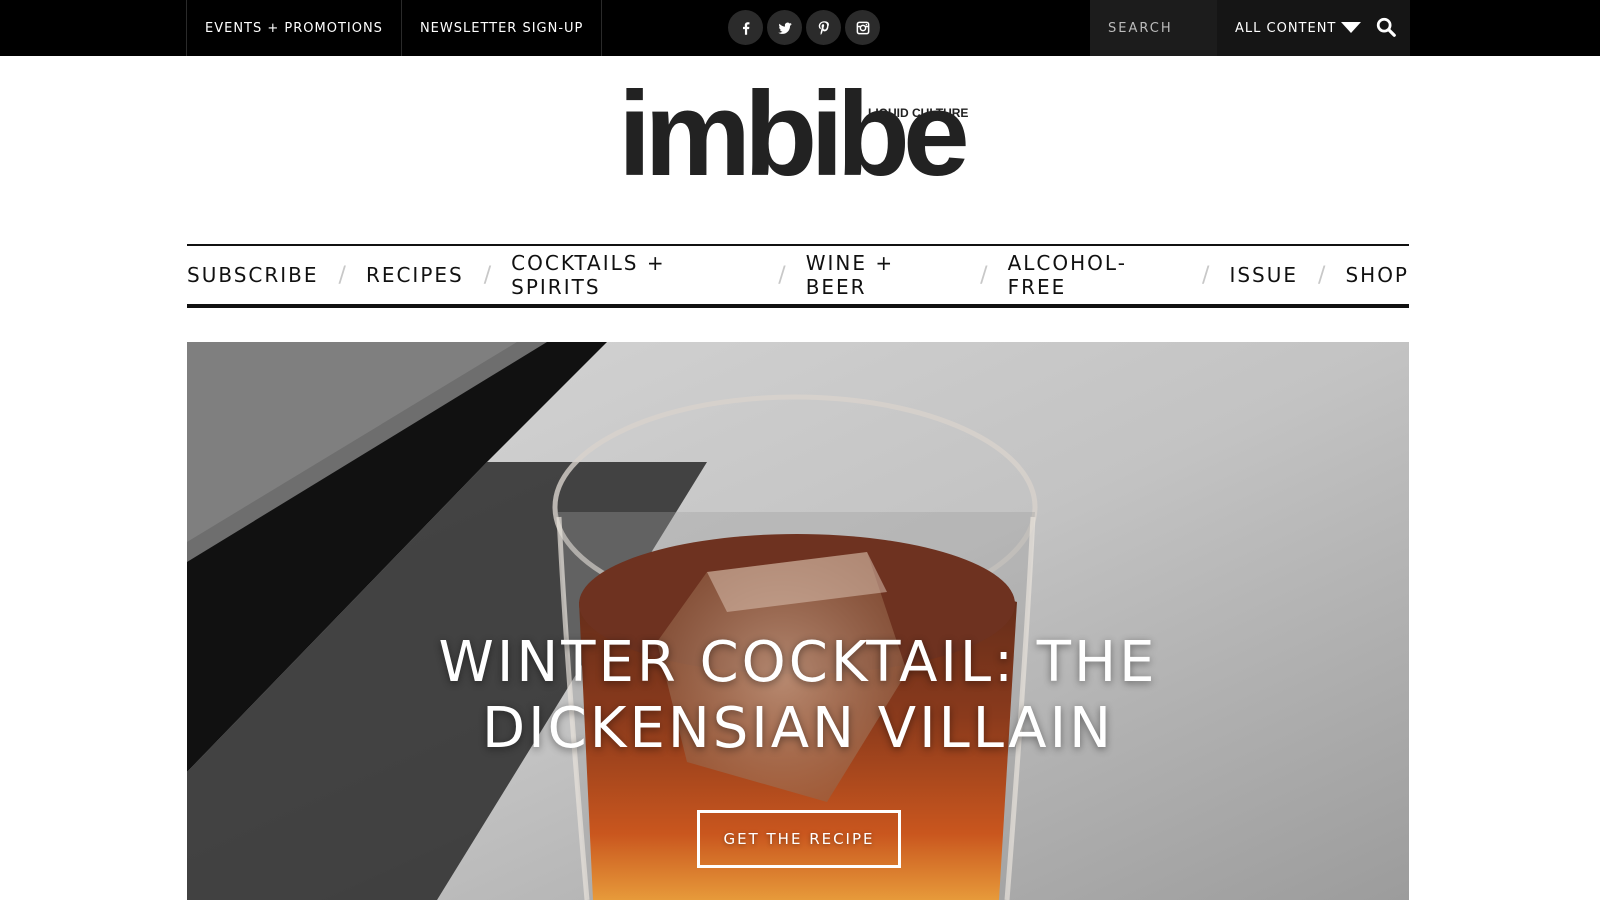 The height and width of the screenshot is (900, 1600). I want to click on search-icon, so click(1386, 27).